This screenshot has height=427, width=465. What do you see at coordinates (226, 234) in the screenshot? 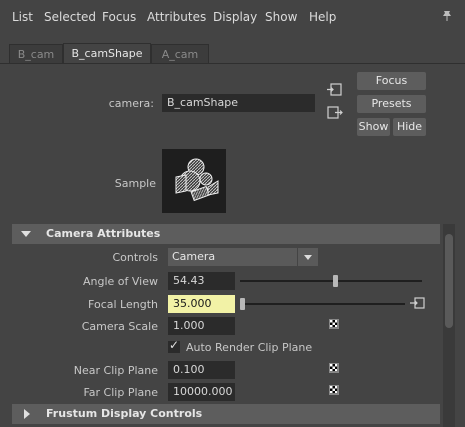
I see `camera-attributes-header: Camera Attributes` at bounding box center [226, 234].